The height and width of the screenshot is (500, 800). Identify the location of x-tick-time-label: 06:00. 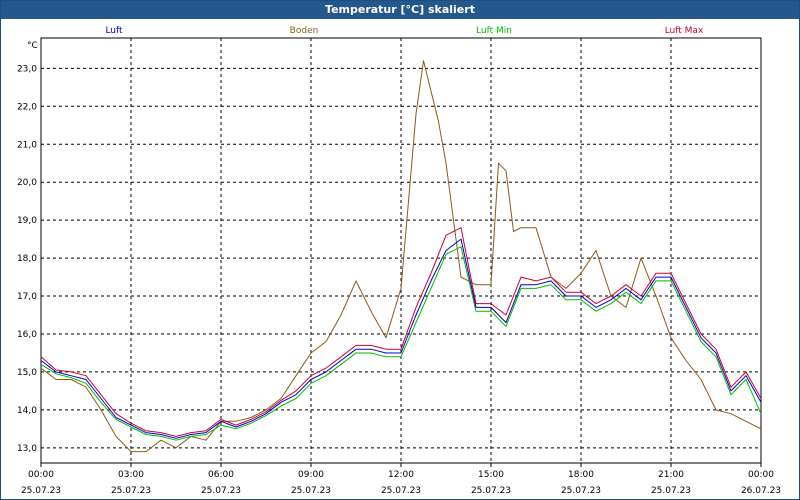
(221, 475).